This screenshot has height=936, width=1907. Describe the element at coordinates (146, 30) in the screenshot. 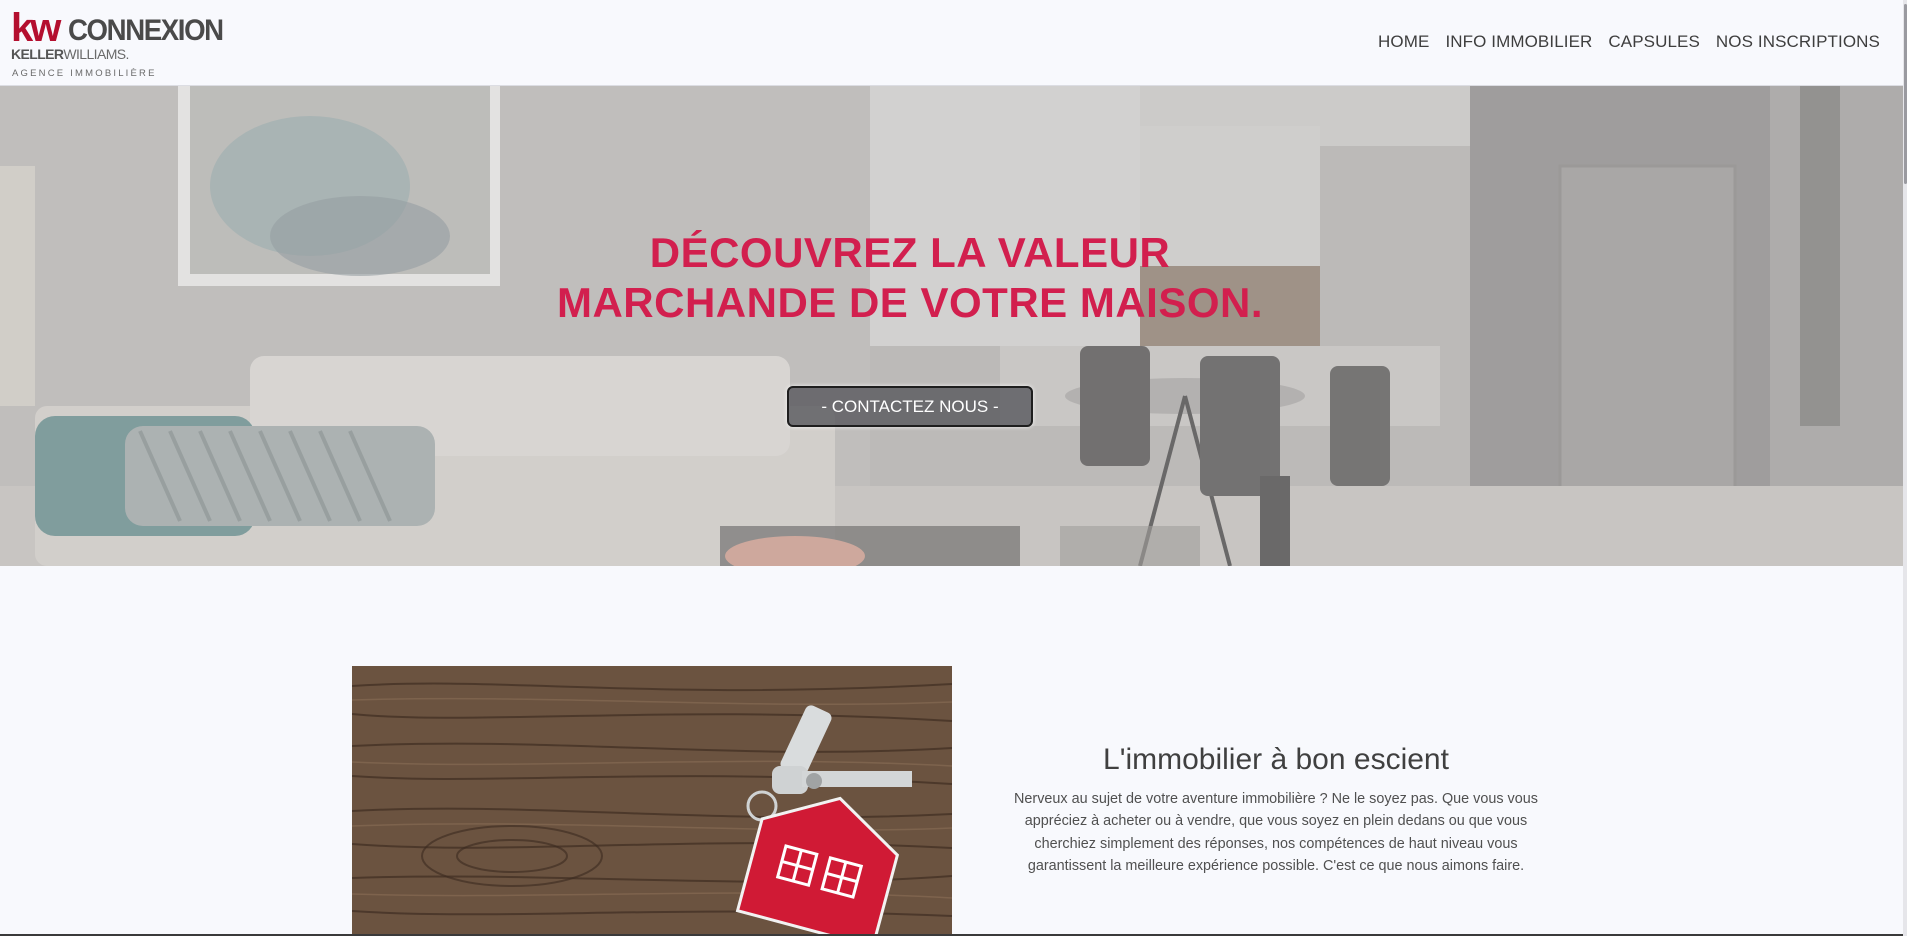

I see `logo-brand-name: CONNEXION` at that location.